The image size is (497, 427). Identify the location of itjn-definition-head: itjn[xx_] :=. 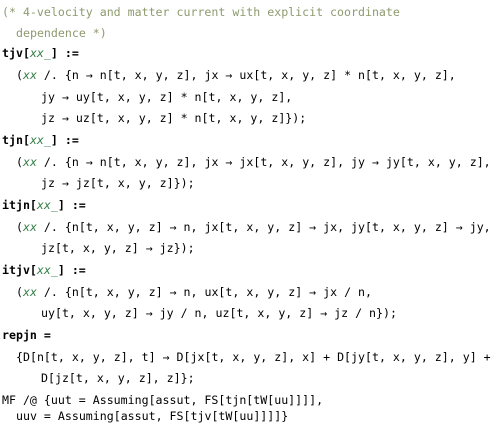
(44, 205).